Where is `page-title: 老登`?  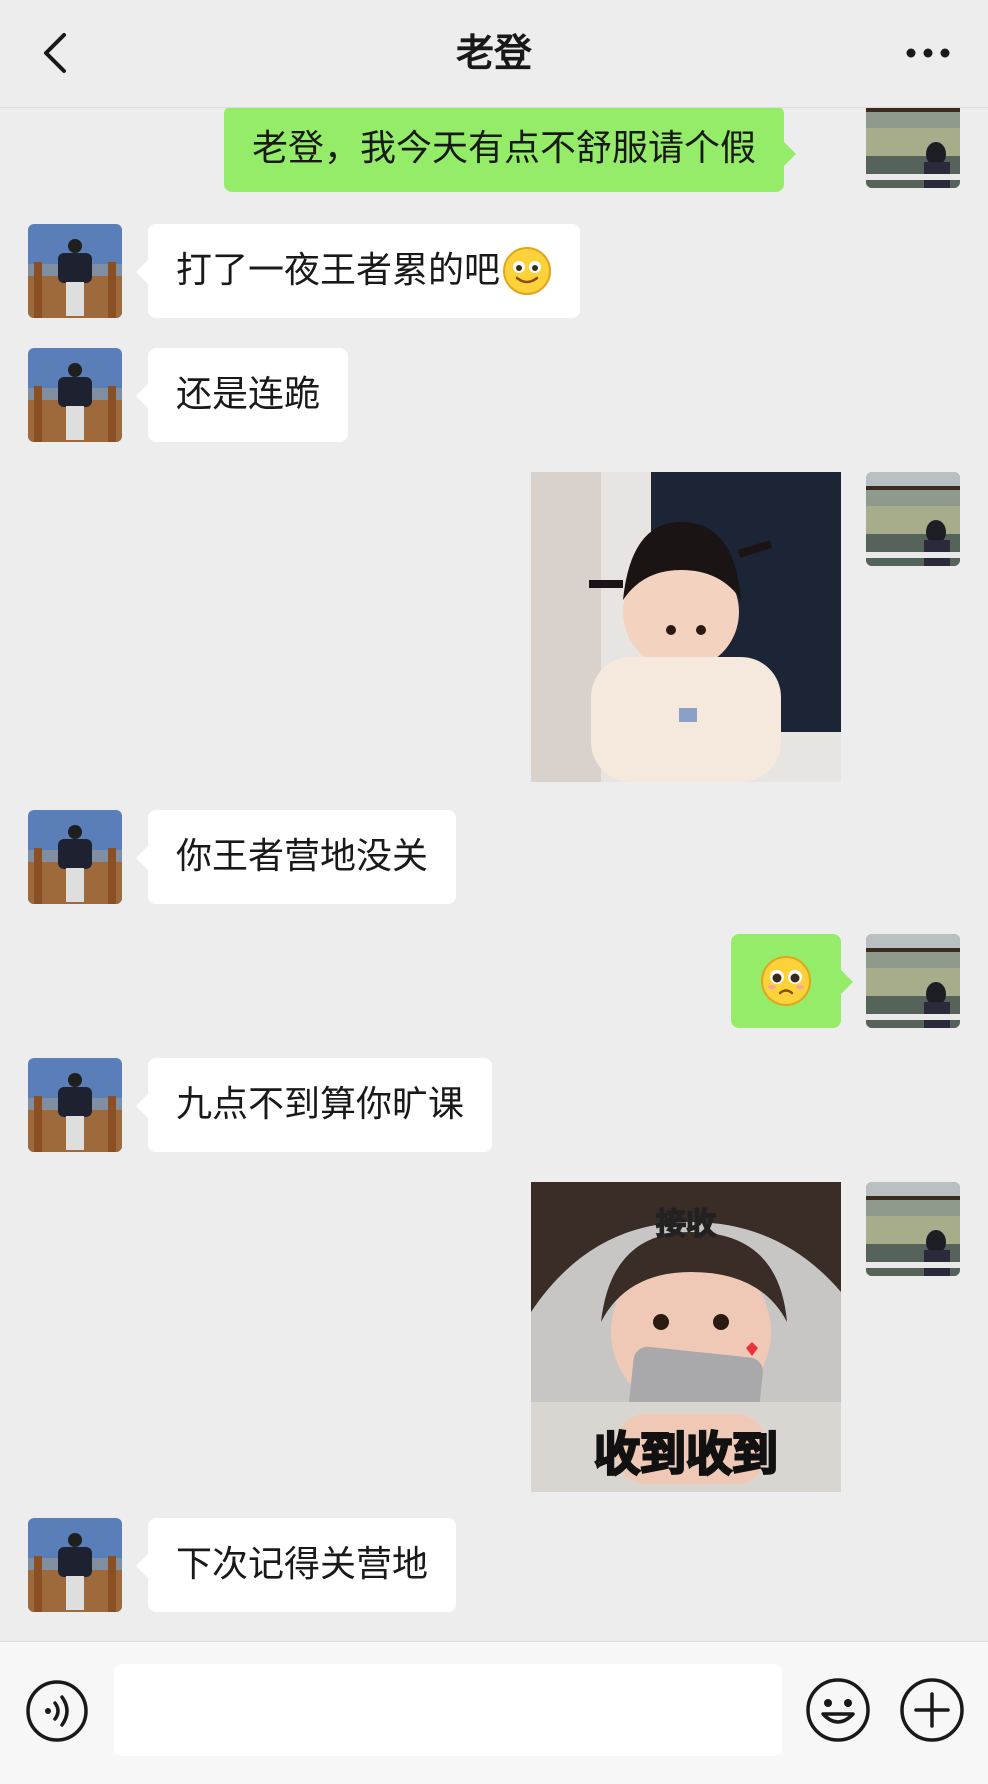 page-title: 老登 is located at coordinates (493, 53).